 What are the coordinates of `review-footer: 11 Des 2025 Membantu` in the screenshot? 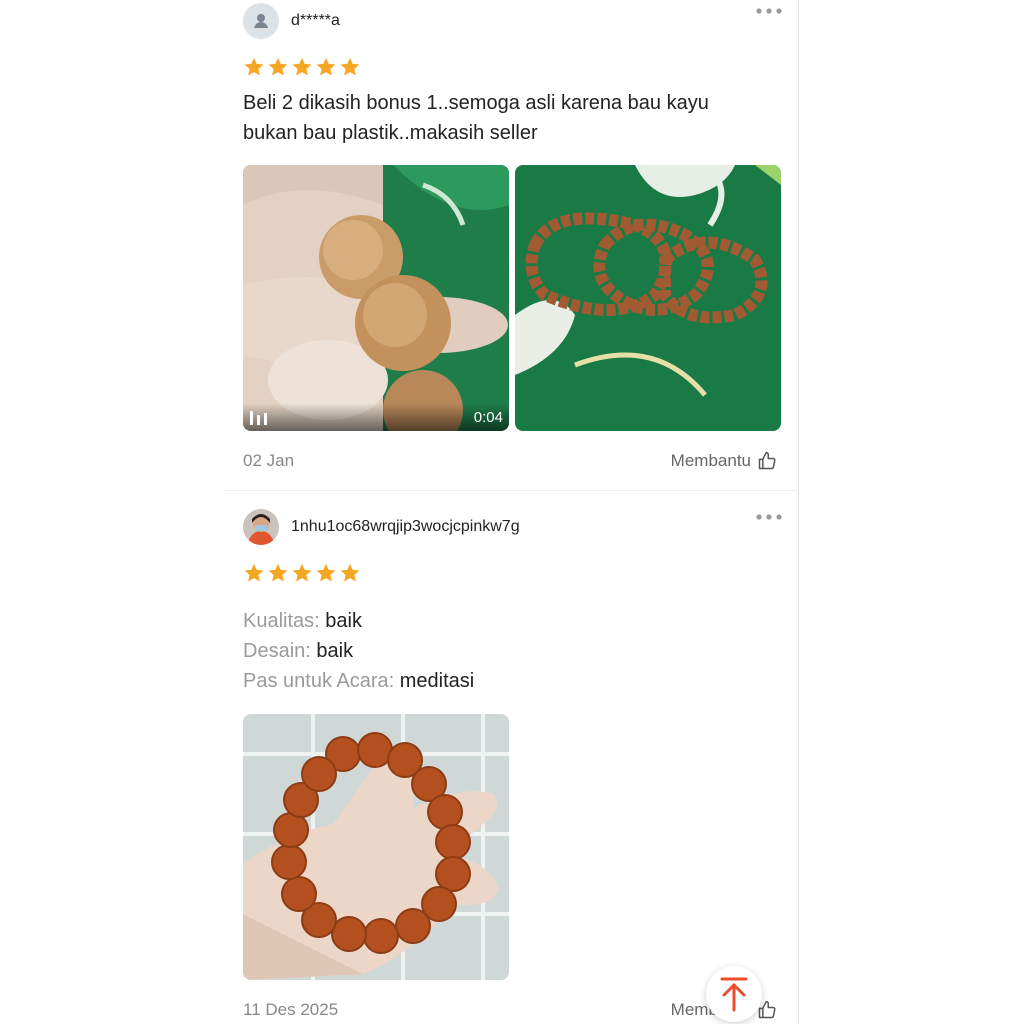 It's located at (513, 1011).